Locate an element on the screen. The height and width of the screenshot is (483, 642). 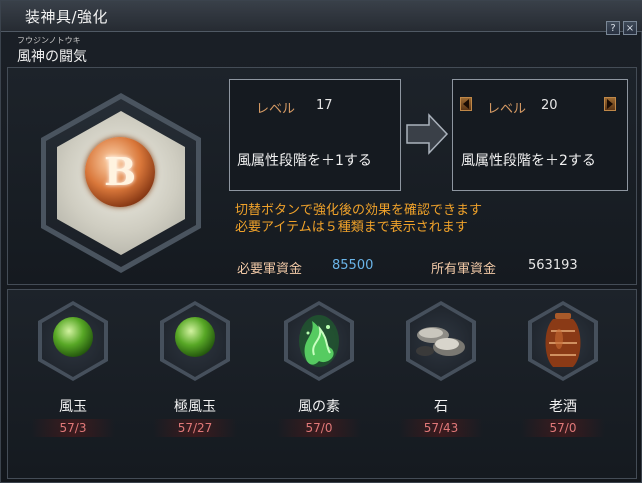
next-level-box: レベル 20 風属性段階を＋2する is located at coordinates (540, 135).